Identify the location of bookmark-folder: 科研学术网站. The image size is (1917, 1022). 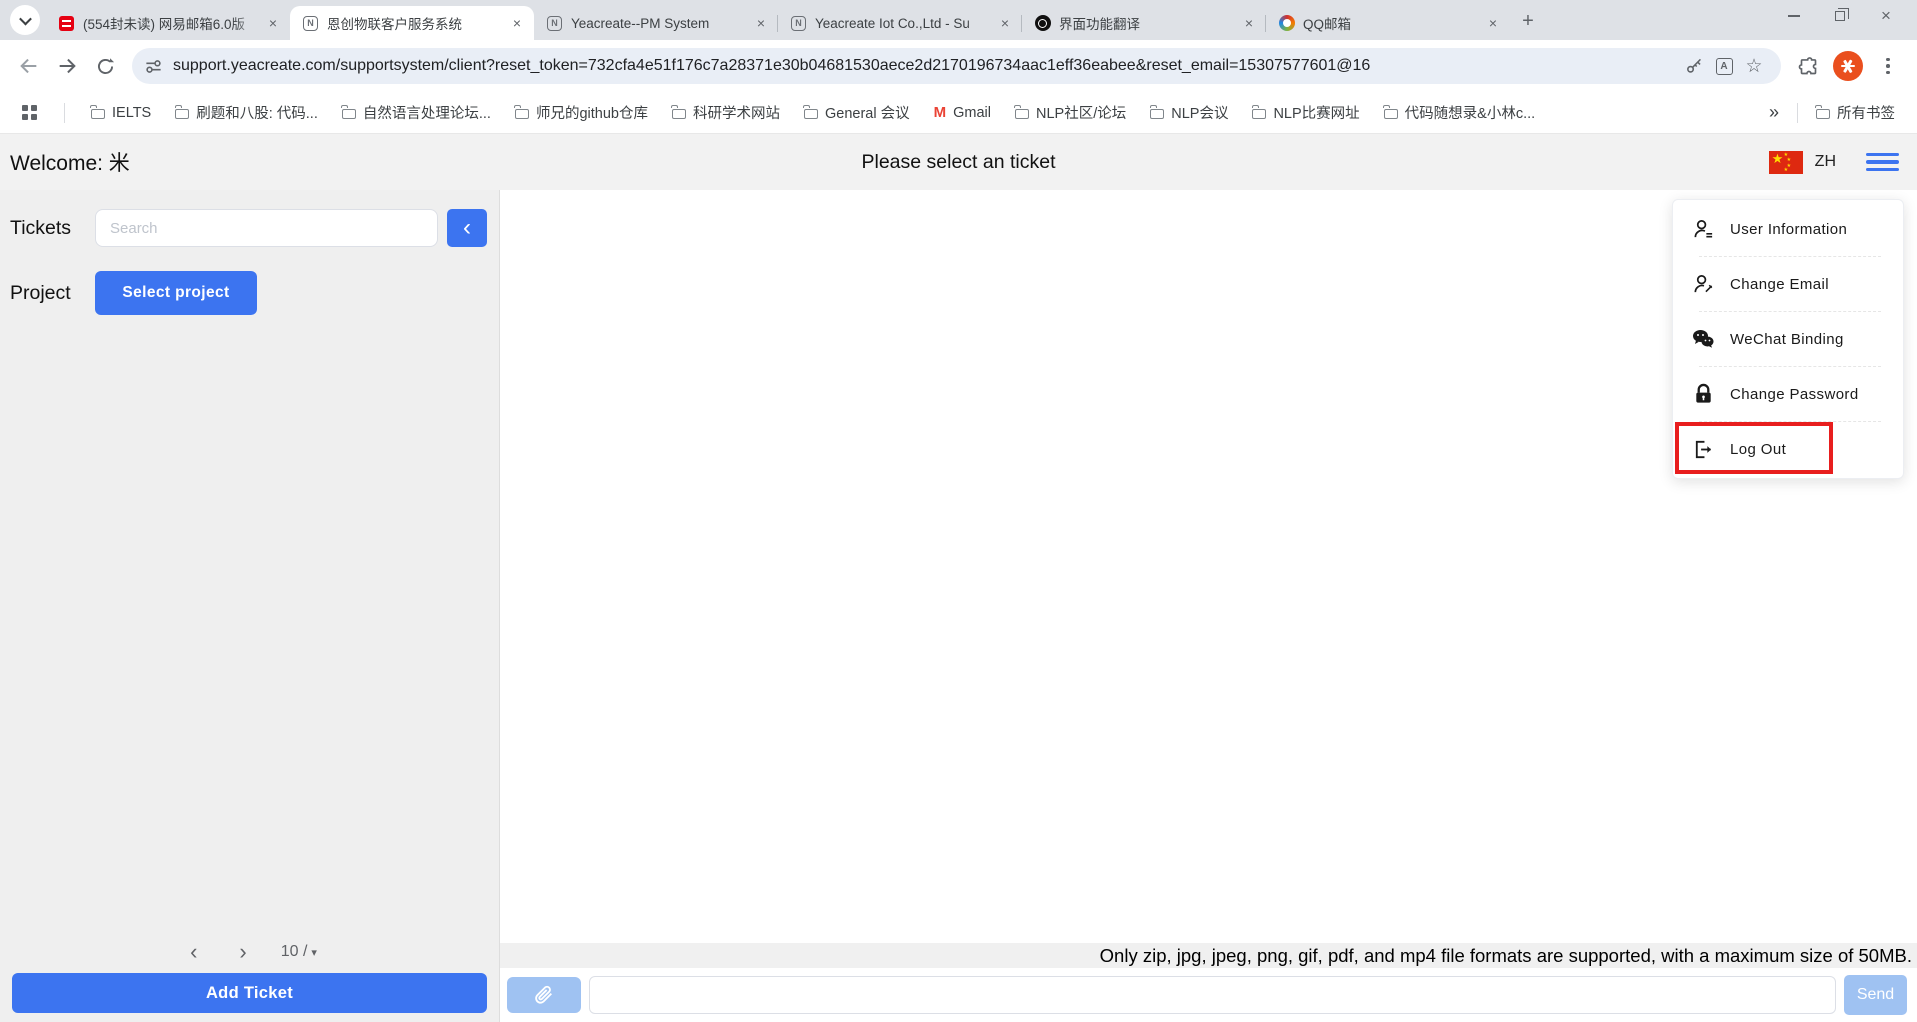
(726, 112).